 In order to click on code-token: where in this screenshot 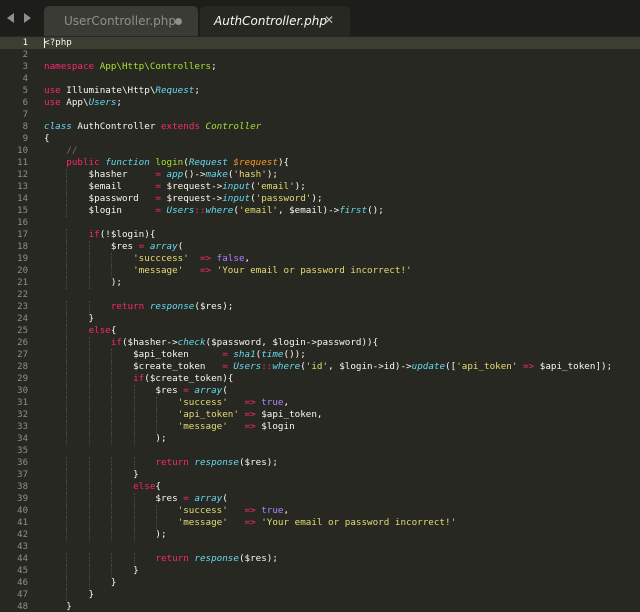, I will do `click(286, 366)`.